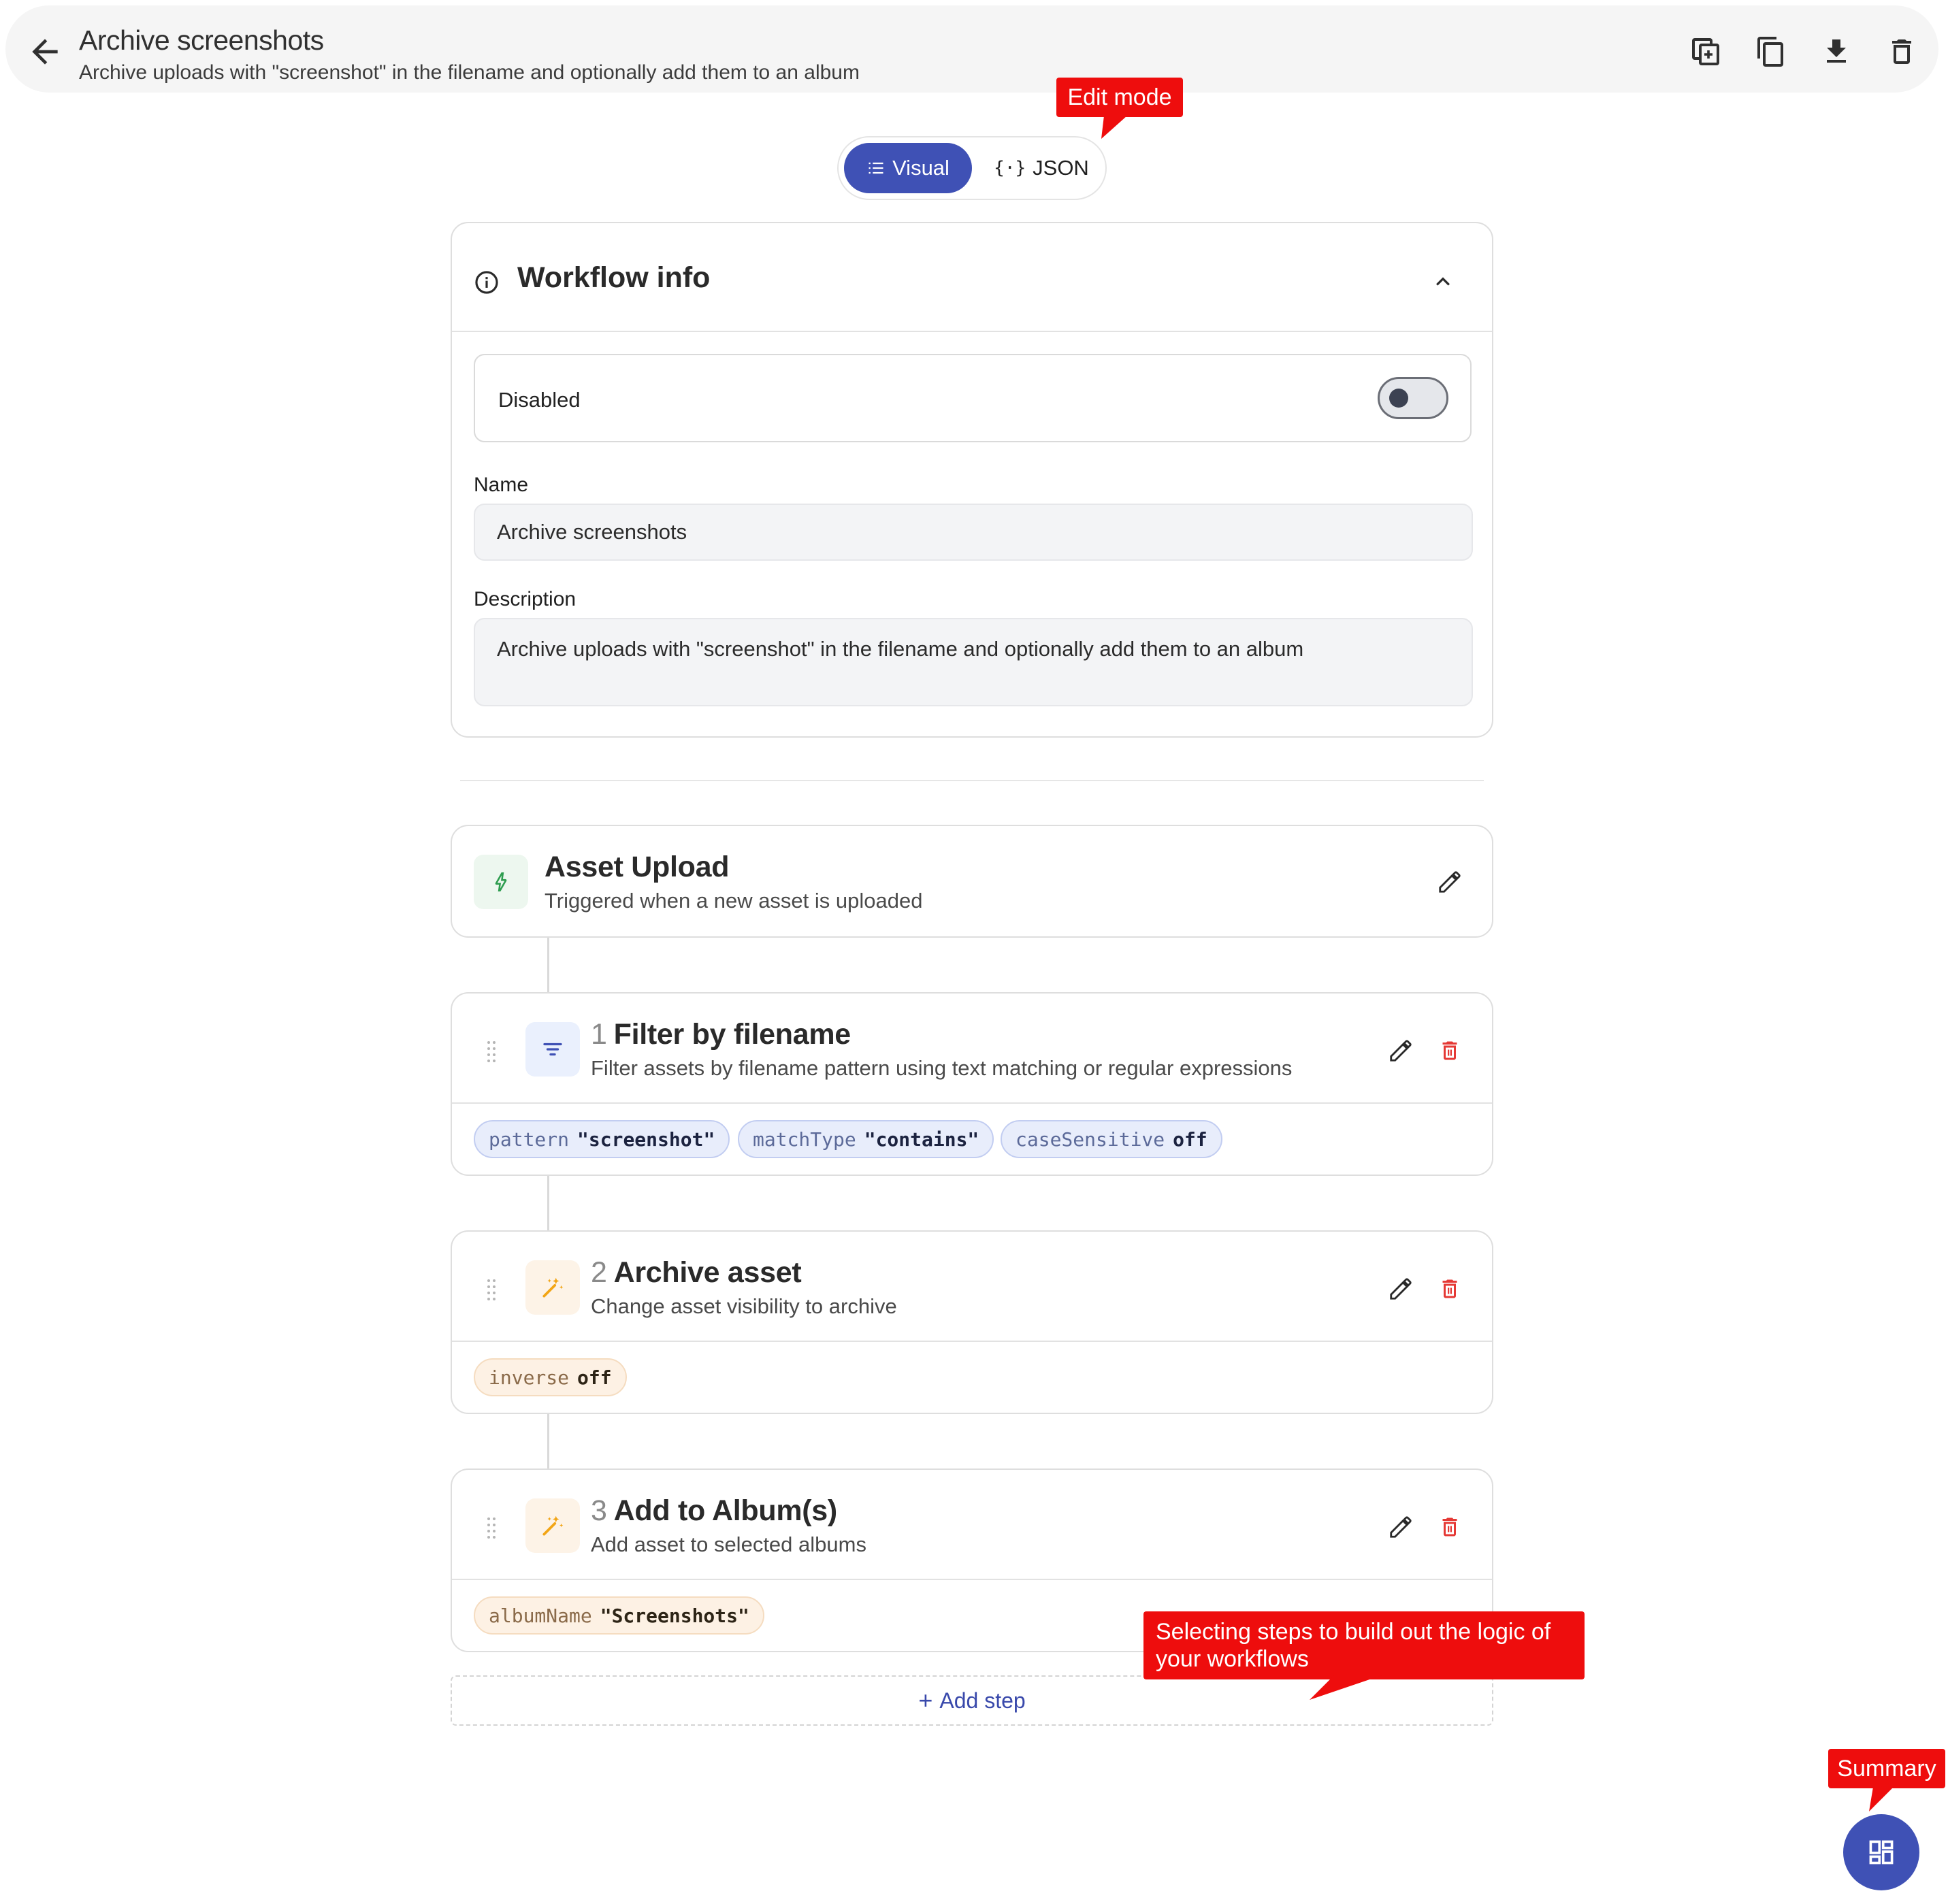  I want to click on download-icon, so click(1836, 51).